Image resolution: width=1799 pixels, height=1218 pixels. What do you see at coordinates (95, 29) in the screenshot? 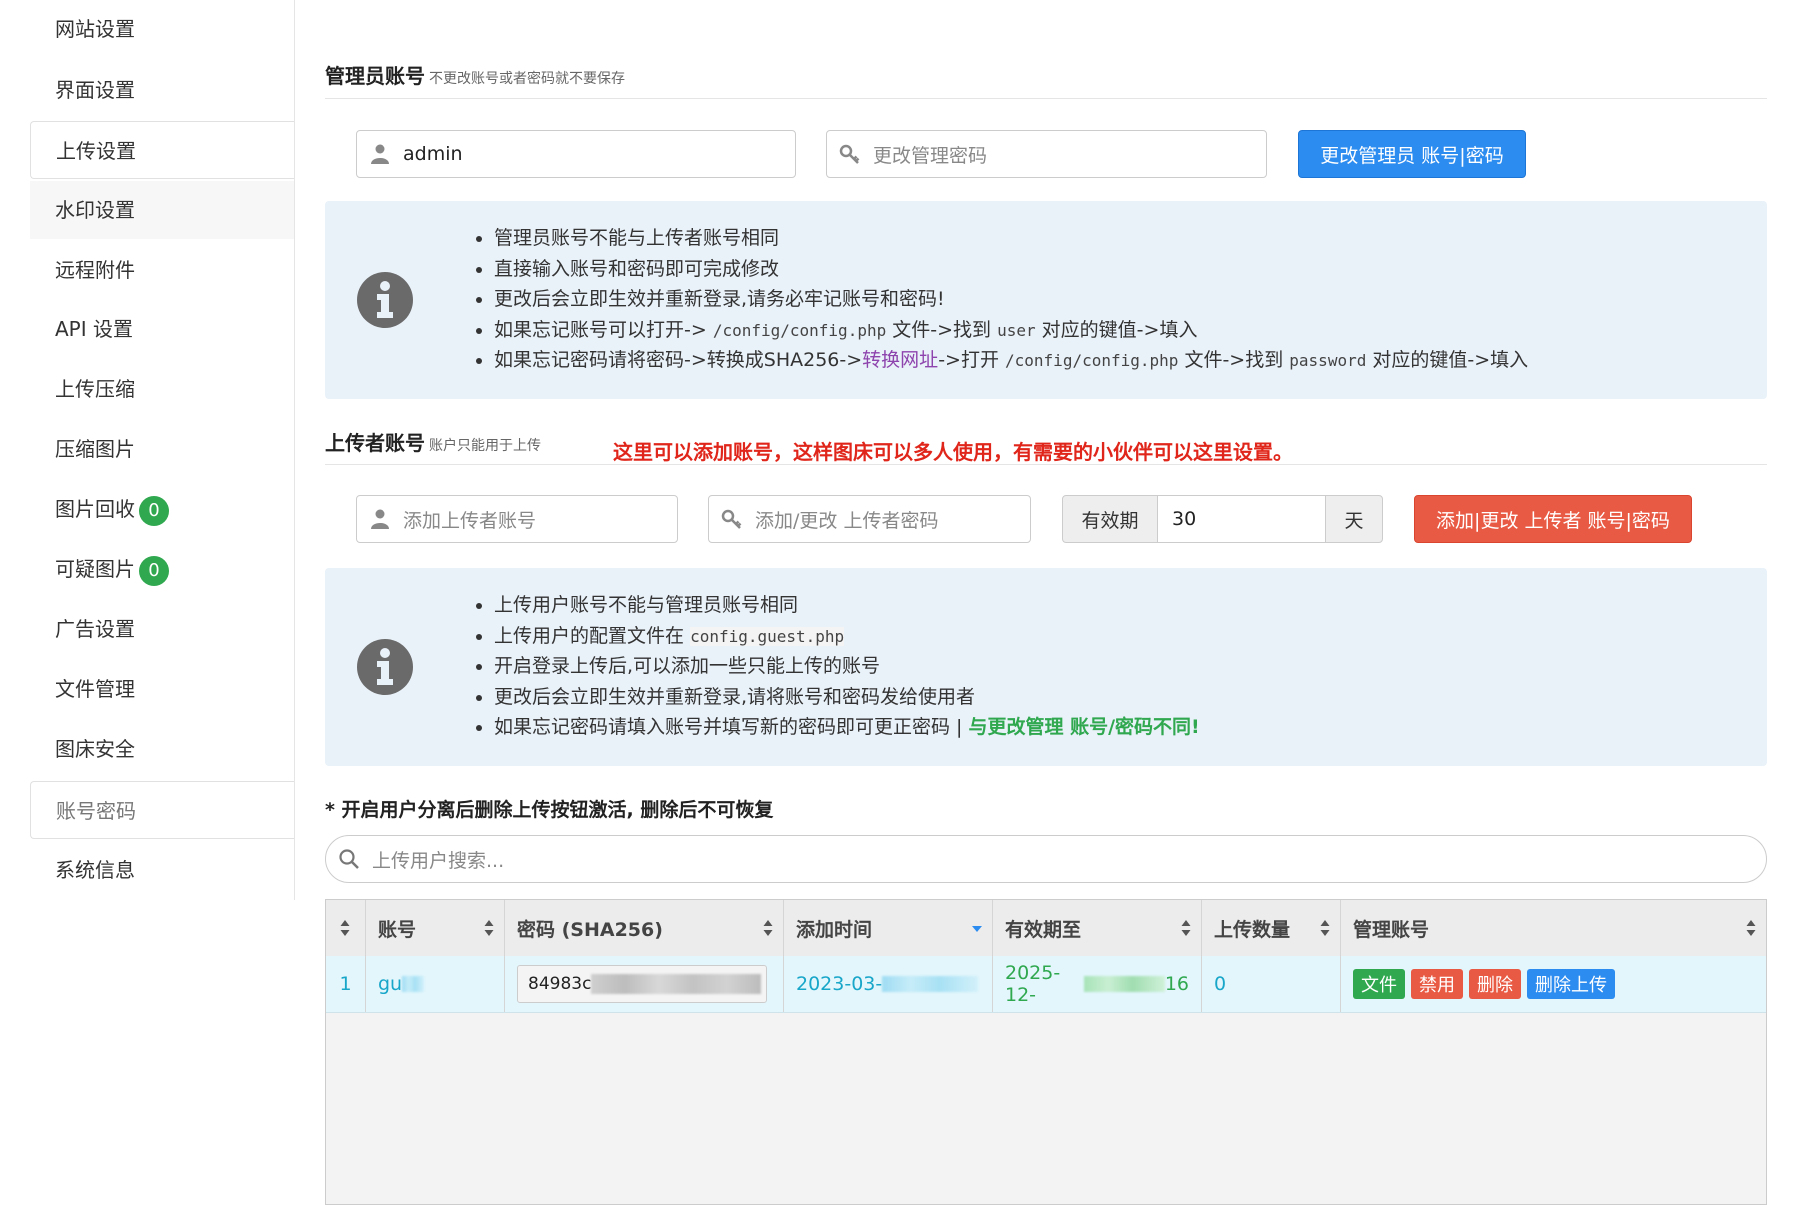
I see `sidebar-item-label: 网站设置` at bounding box center [95, 29].